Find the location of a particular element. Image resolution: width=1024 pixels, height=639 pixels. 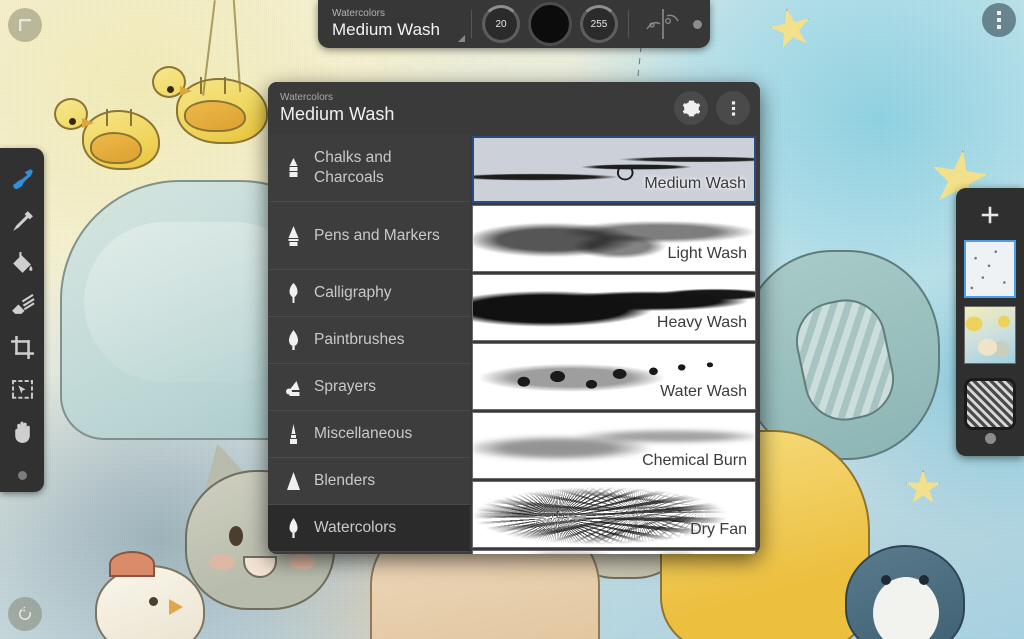

brush-label: Dry Fan is located at coordinates (718, 529).